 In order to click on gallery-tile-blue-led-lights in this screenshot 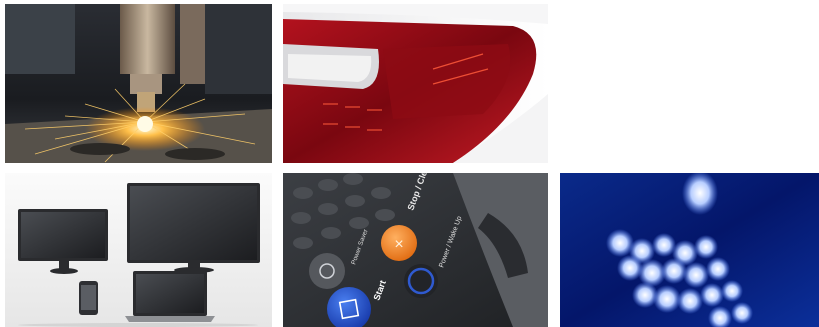, I will do `click(689, 250)`.